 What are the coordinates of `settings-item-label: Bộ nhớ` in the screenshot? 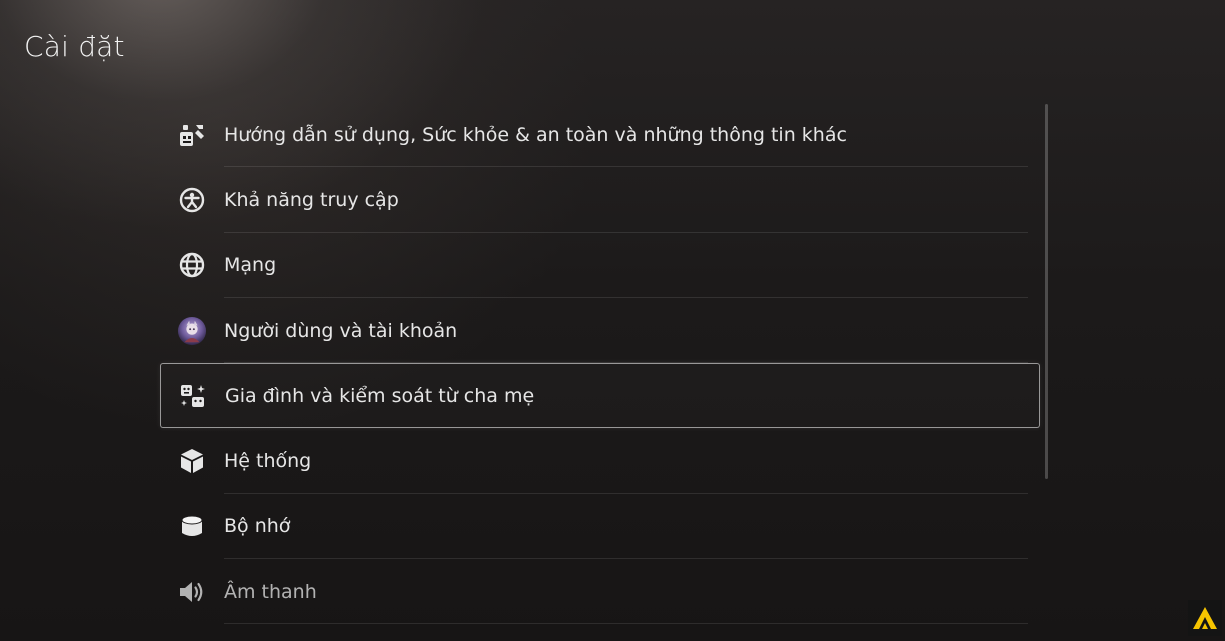 It's located at (257, 526).